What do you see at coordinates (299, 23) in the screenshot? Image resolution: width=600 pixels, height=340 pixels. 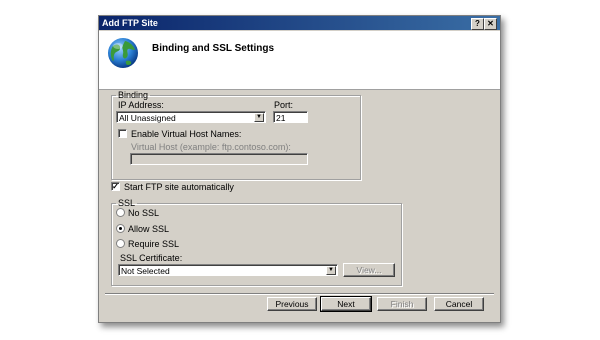 I see `title-bar: Add FTP Site ? ✕` at bounding box center [299, 23].